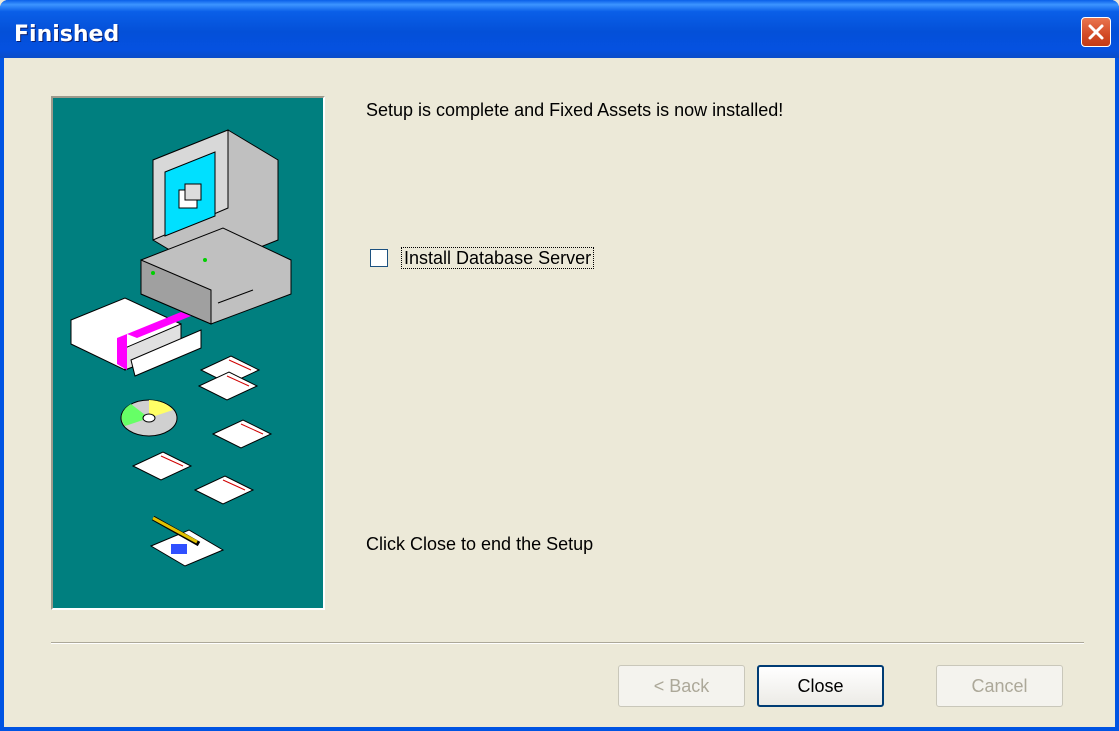 The width and height of the screenshot is (1119, 731). What do you see at coordinates (681, 686) in the screenshot?
I see `back-button: < Back` at bounding box center [681, 686].